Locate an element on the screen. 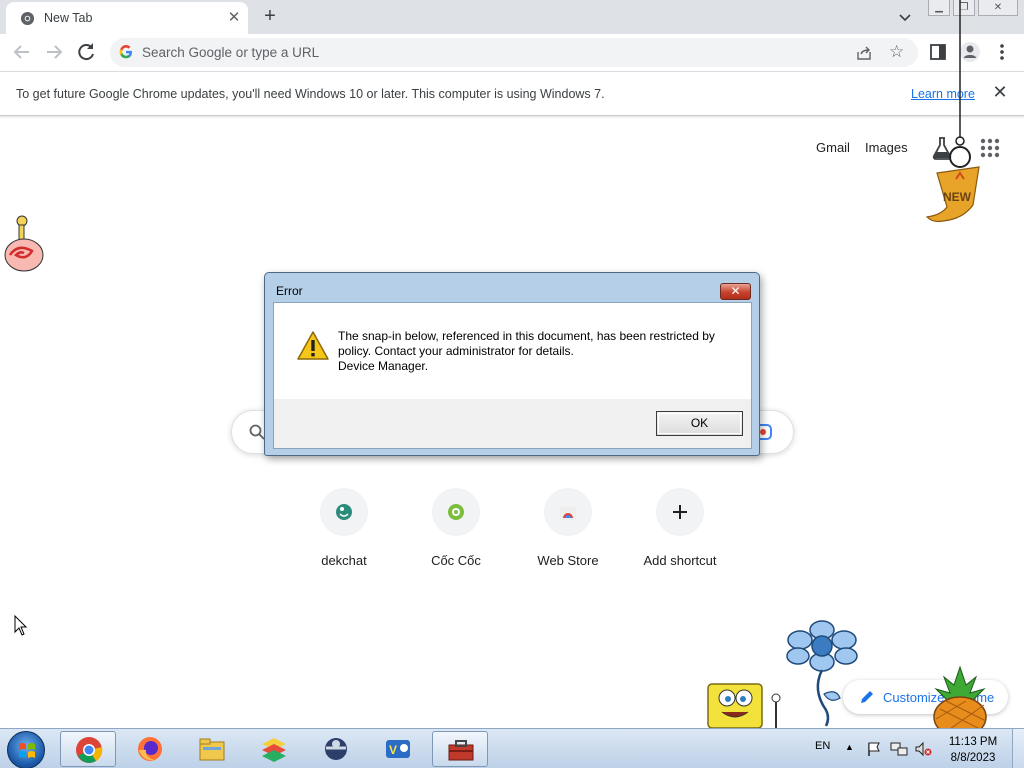 The image size is (1024, 768). omnibox: Search Google or type a URL ☆ is located at coordinates (514, 52).